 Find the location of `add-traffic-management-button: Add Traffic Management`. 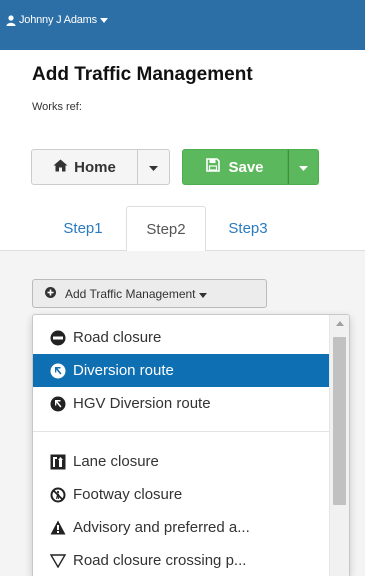

add-traffic-management-button: Add Traffic Management is located at coordinates (149, 293).